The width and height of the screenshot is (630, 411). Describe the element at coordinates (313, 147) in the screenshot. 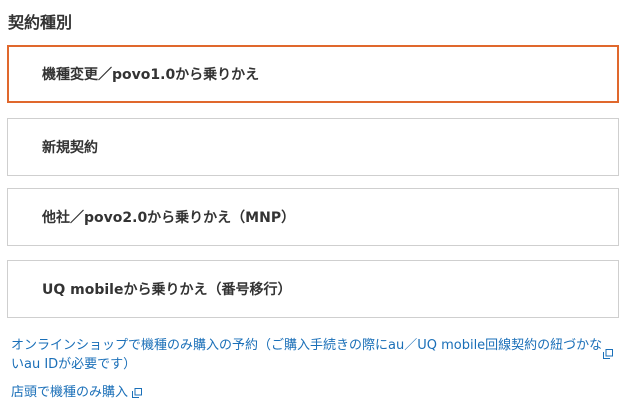

I see `option-new-contract: 新規契約` at that location.